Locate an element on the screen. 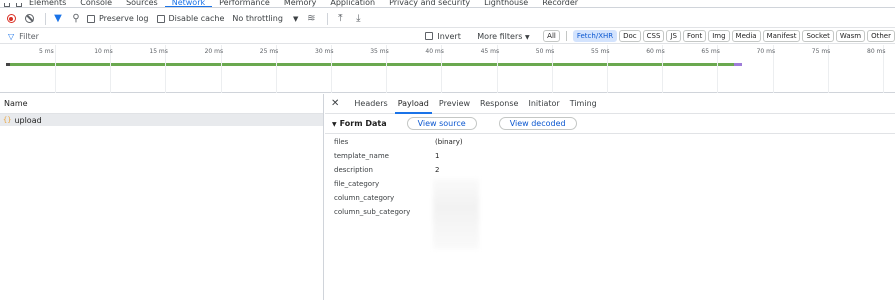 The width and height of the screenshot is (895, 300). timeline-tick-label: 30 ms is located at coordinates (324, 51).